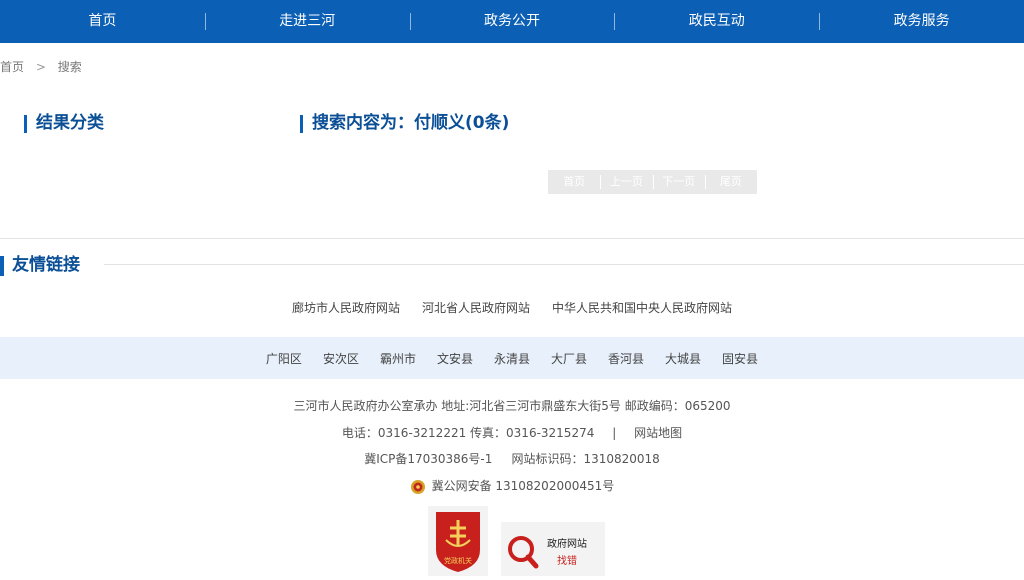  What do you see at coordinates (12, 66) in the screenshot?
I see `breadcrumb-home: 首页` at bounding box center [12, 66].